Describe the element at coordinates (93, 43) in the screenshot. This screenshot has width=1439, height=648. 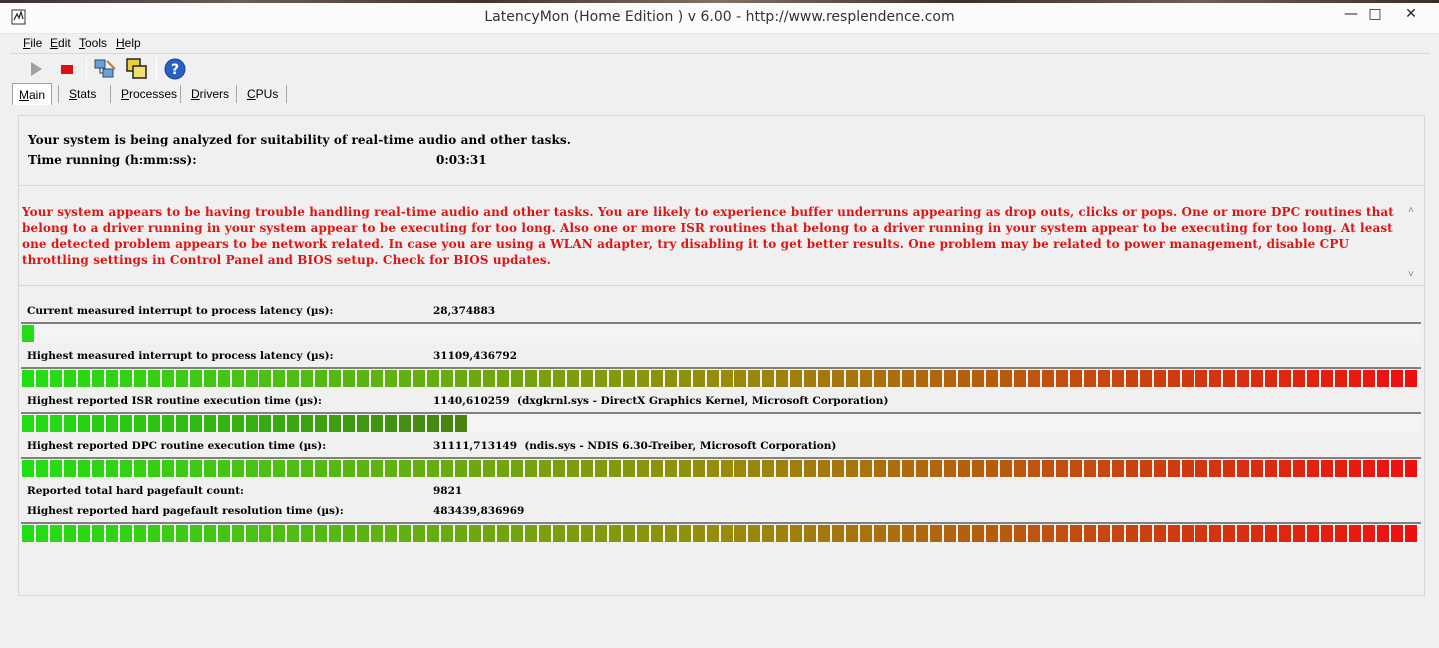
I see `menu-tools: Tools` at that location.